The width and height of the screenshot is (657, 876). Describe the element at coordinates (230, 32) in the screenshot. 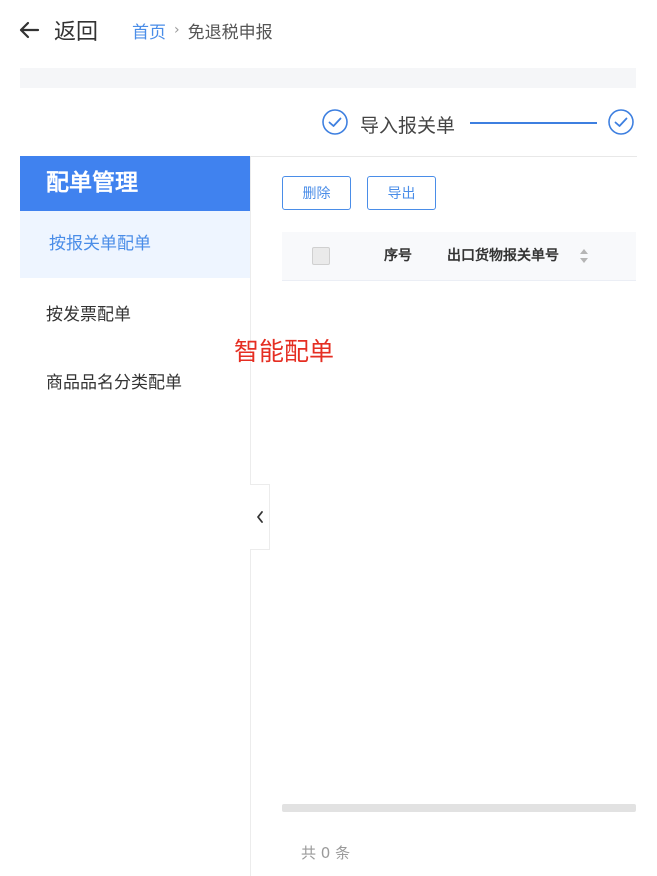

I see `breadcrumb-current: 免退税申报` at that location.